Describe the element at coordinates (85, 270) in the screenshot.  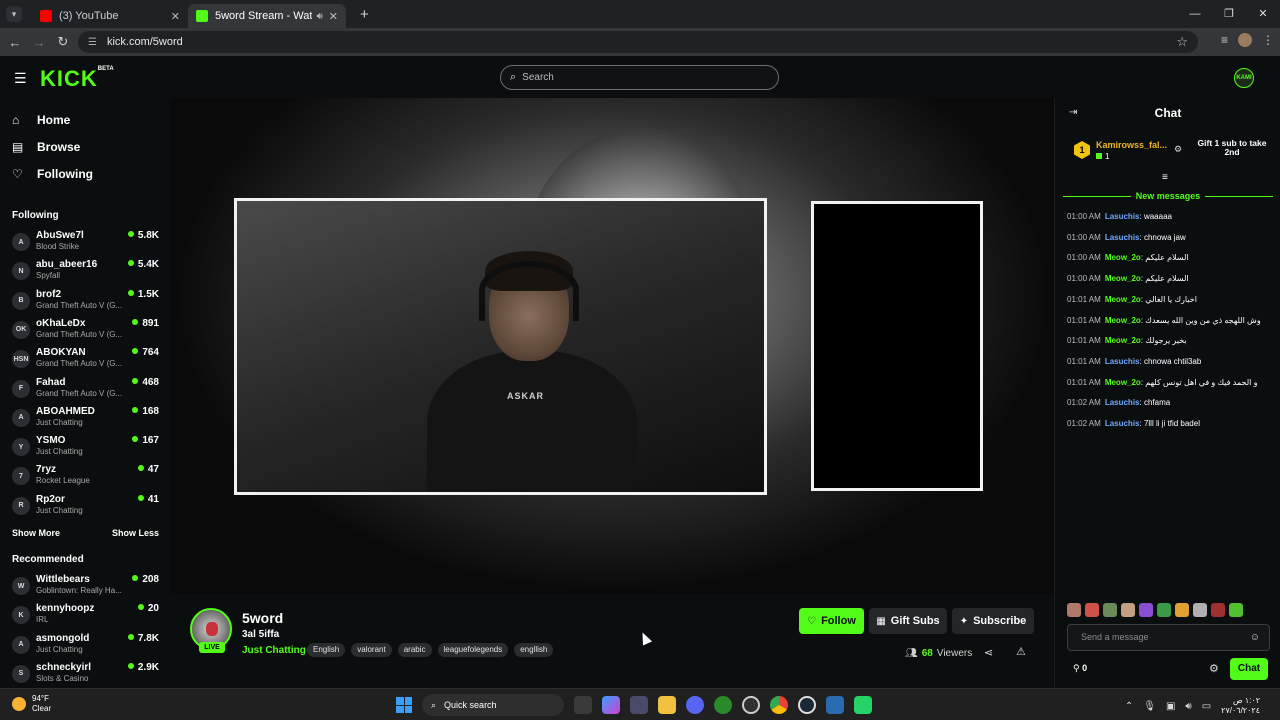
I see `sidebar-channel-item: Nabu_abeer16 Spyfall 5.4K` at that location.